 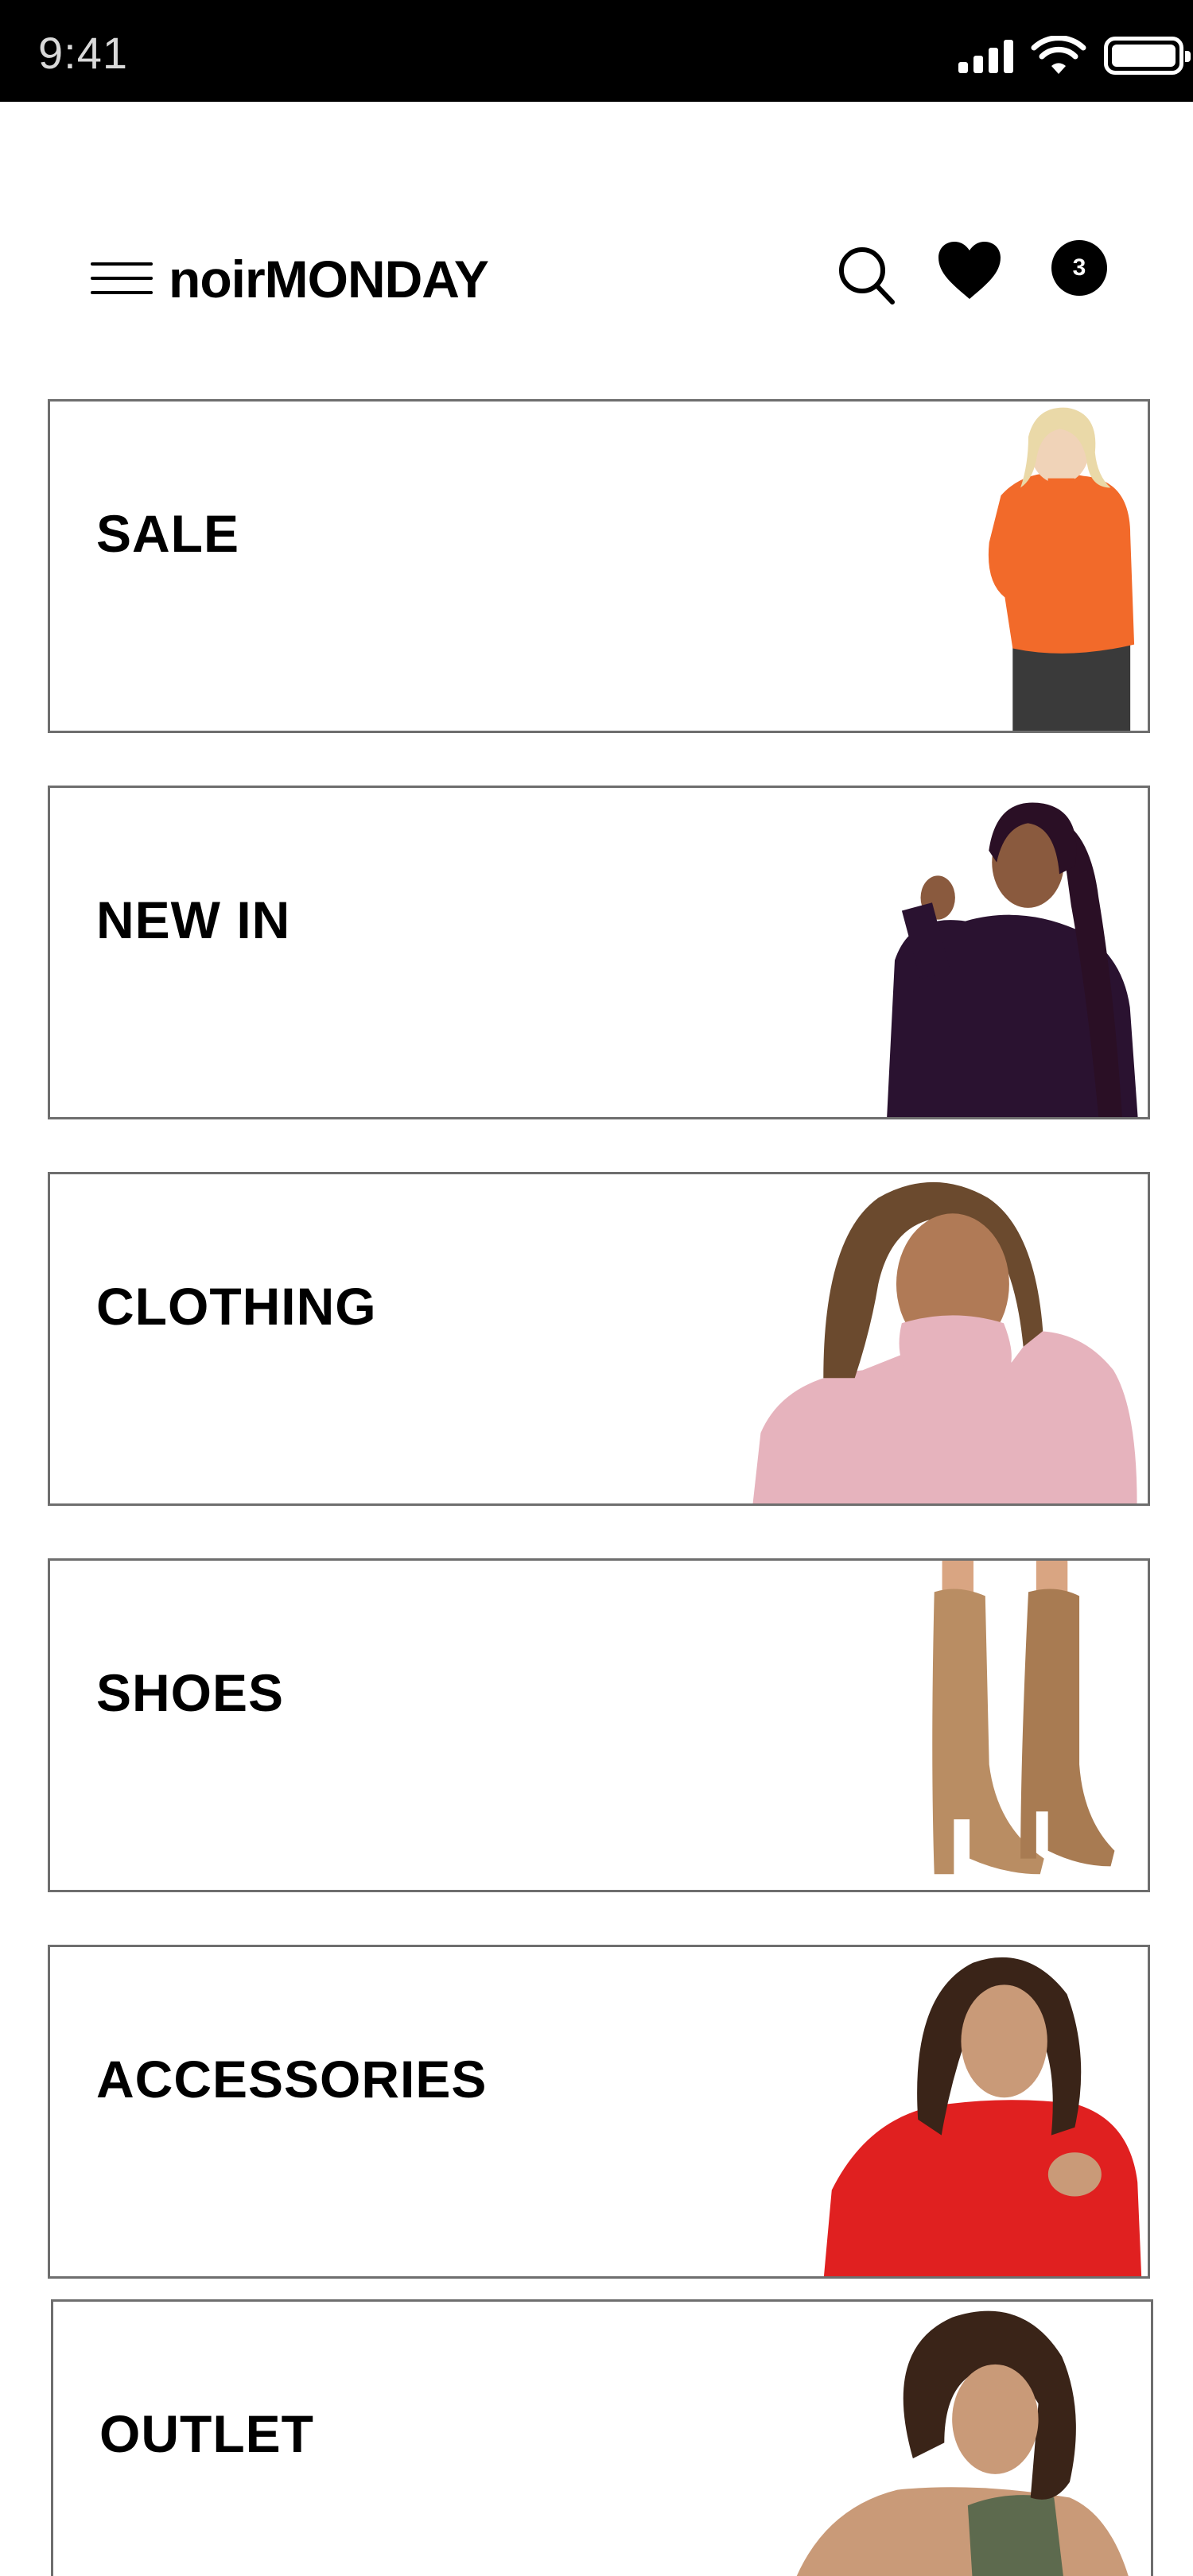 What do you see at coordinates (1058, 55) in the screenshot?
I see `wifi-icon` at bounding box center [1058, 55].